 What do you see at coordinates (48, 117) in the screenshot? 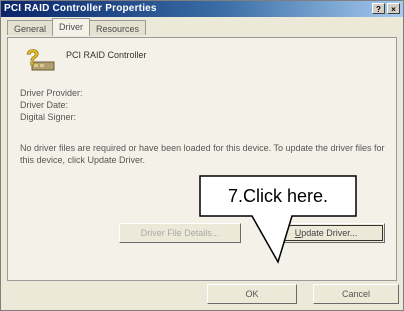
I see `digital-signer-label: Digital Signer:` at bounding box center [48, 117].